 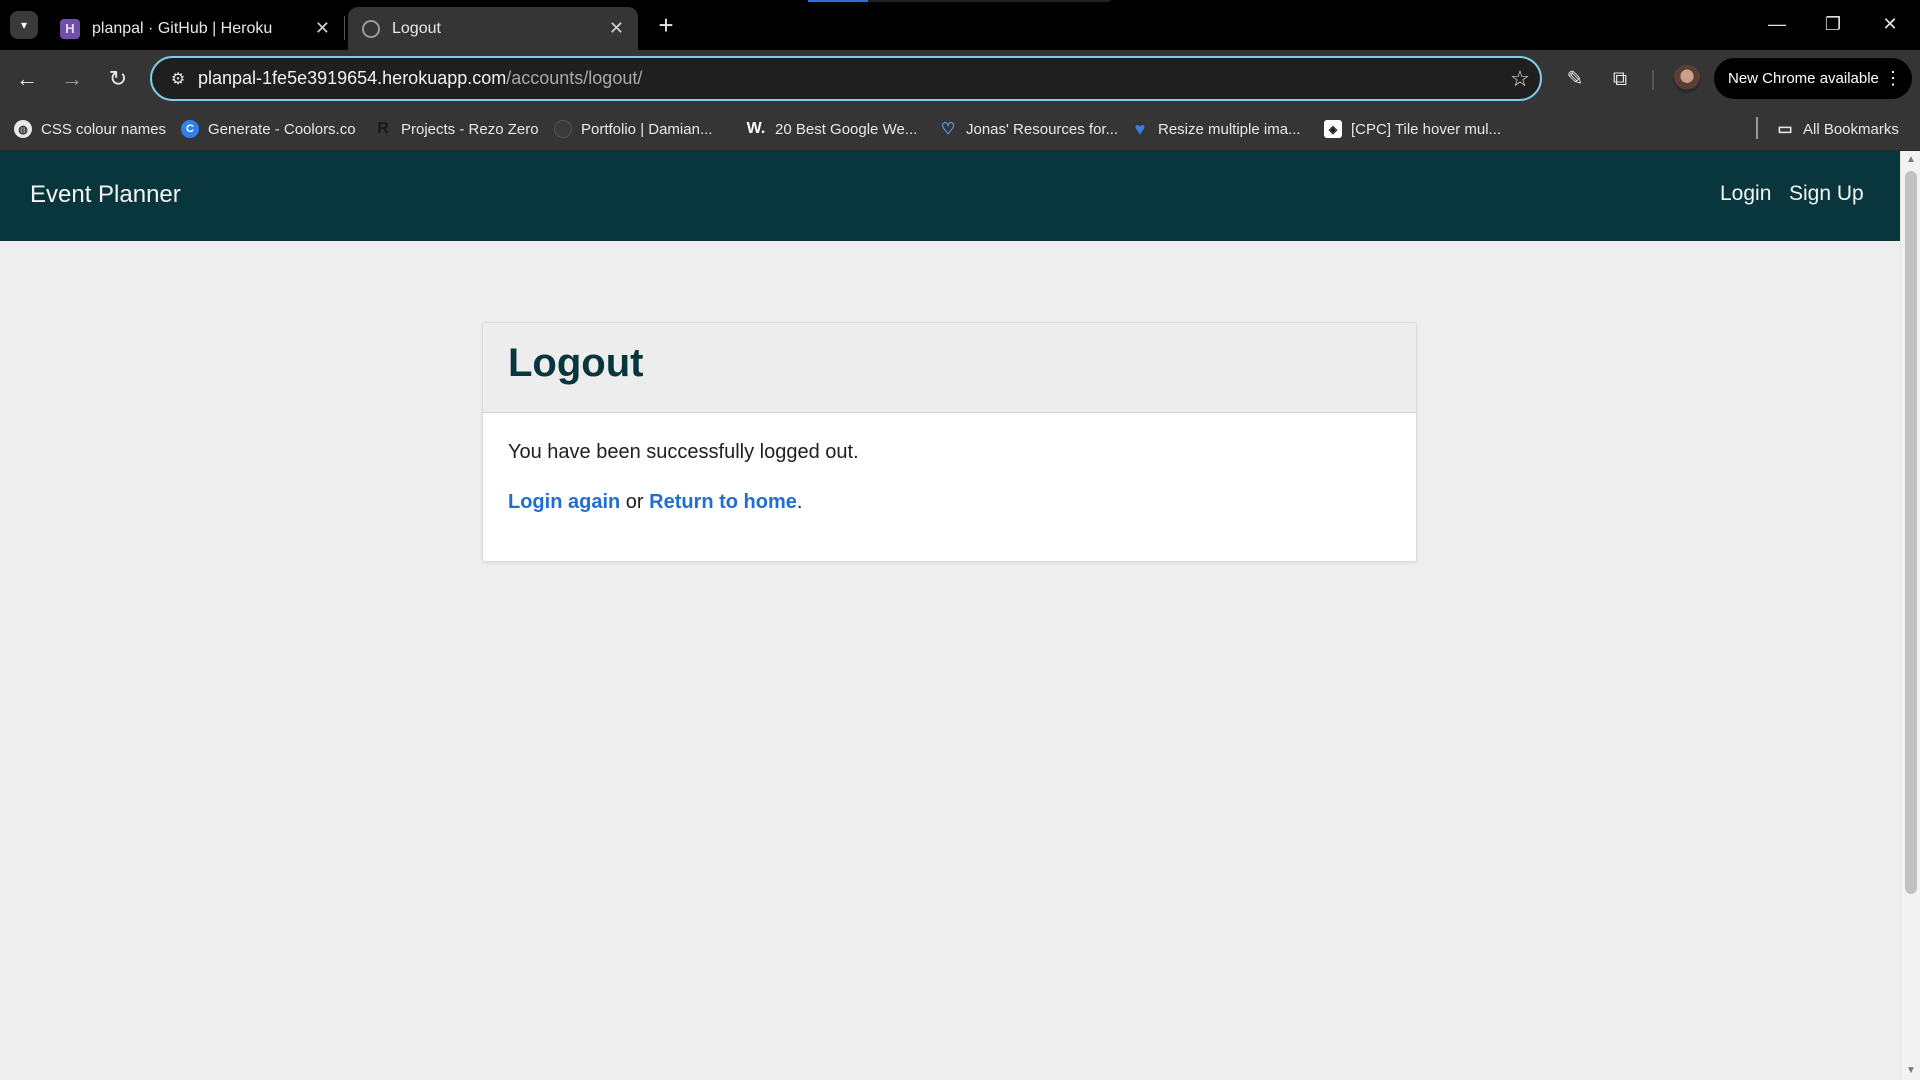 I want to click on login-again-link: Login again, so click(x=564, y=502).